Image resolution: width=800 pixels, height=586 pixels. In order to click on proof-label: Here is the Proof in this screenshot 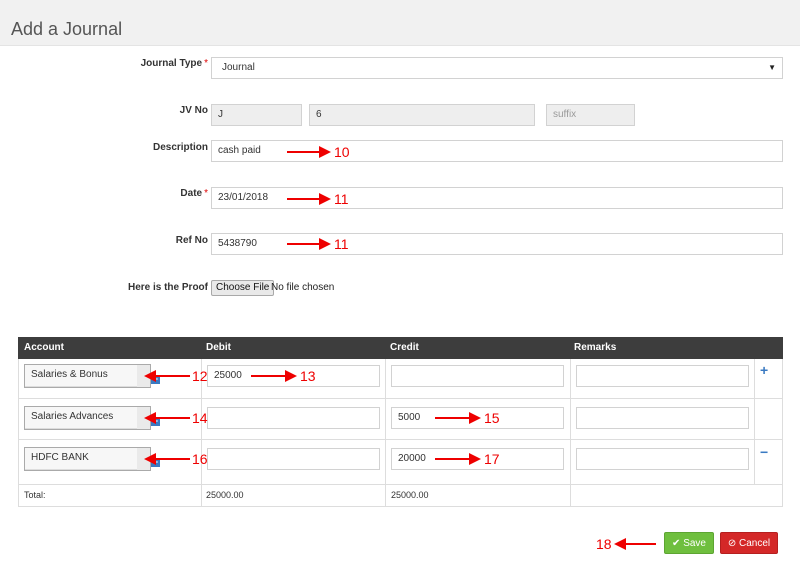, I will do `click(167, 287)`.